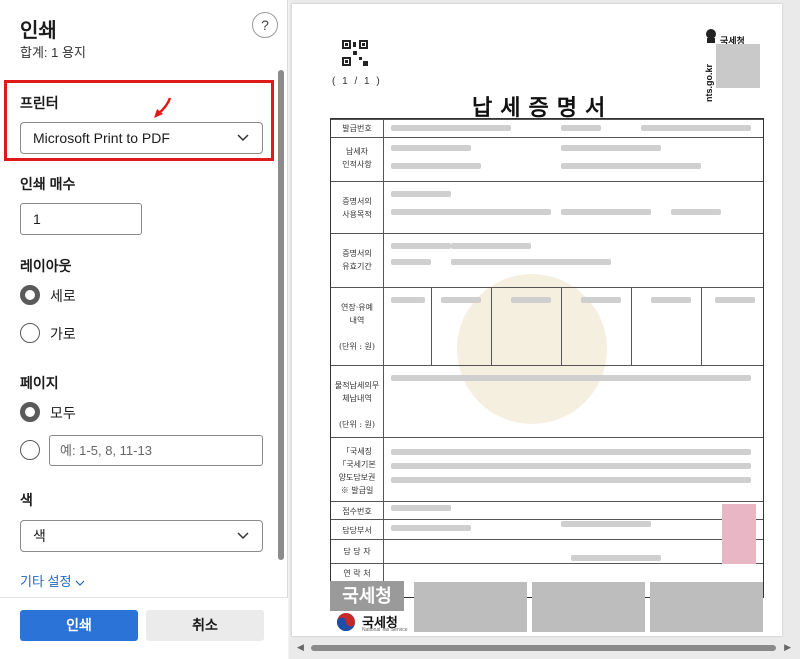 This screenshot has width=800, height=659. I want to click on pages-label: 페이지, so click(39, 383).